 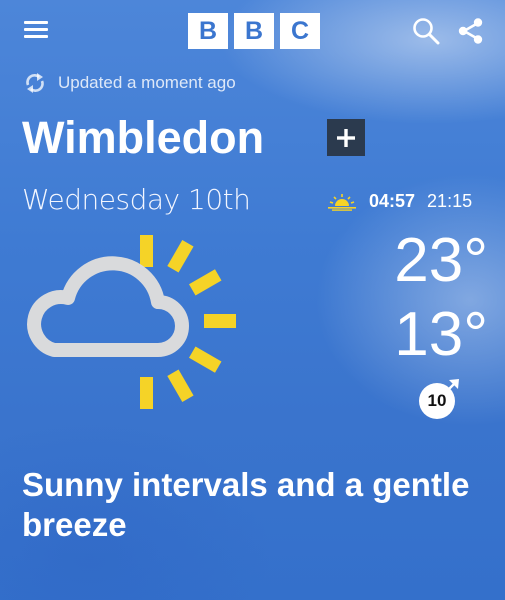 I want to click on menu-icon, so click(x=37, y=30).